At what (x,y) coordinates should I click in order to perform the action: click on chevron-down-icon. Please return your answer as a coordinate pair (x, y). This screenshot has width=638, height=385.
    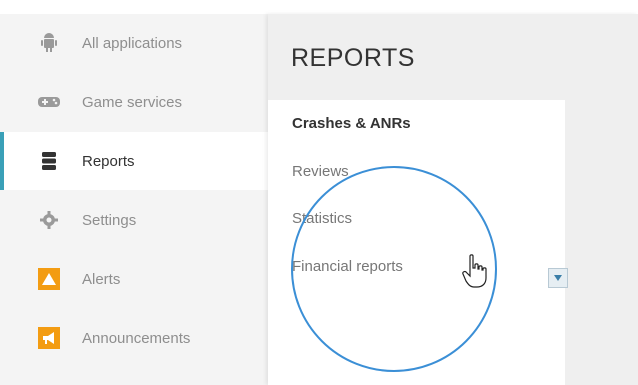
    Looking at the image, I should click on (558, 278).